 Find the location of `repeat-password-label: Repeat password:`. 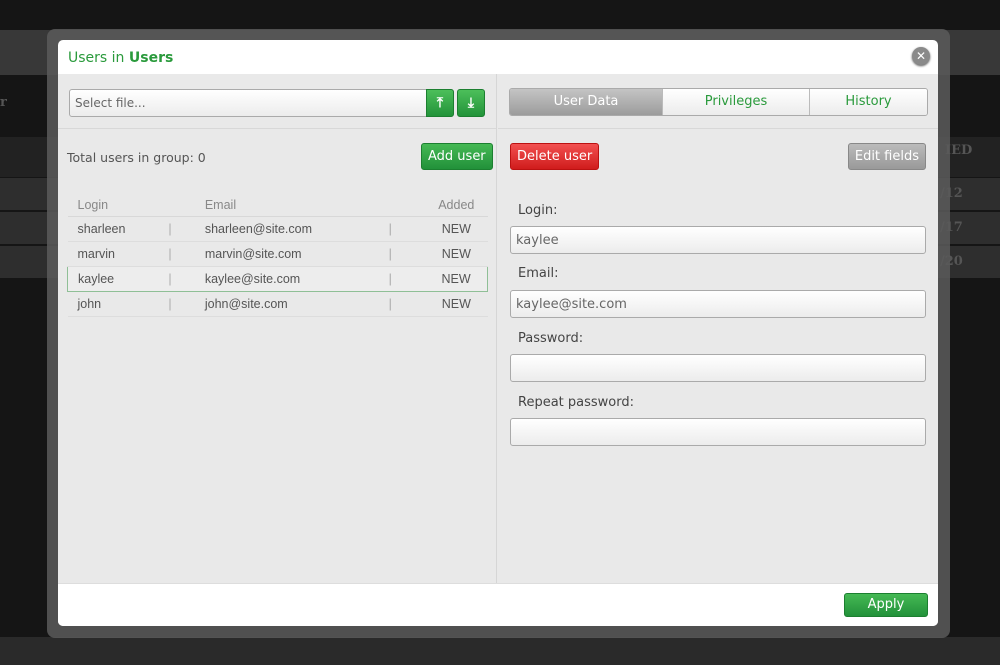

repeat-password-label: Repeat password: is located at coordinates (576, 402).